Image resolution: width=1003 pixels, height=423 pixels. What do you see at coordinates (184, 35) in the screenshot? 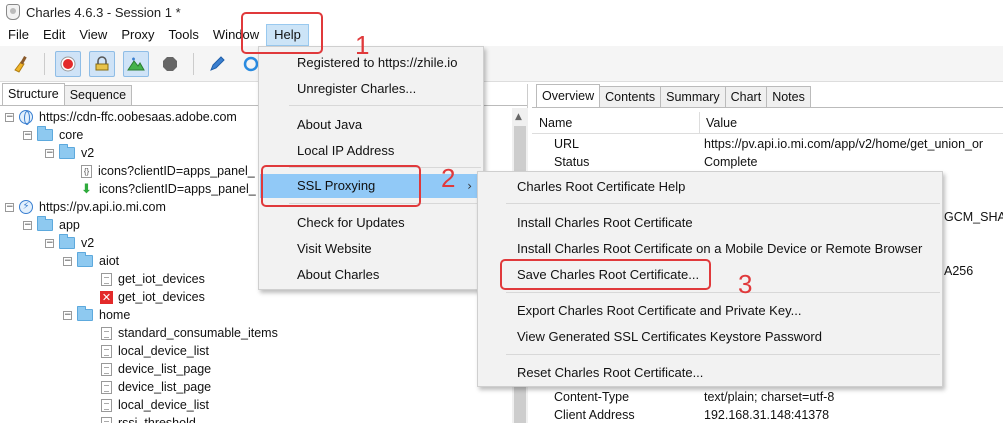
I see `menu-tools: Tools` at bounding box center [184, 35].